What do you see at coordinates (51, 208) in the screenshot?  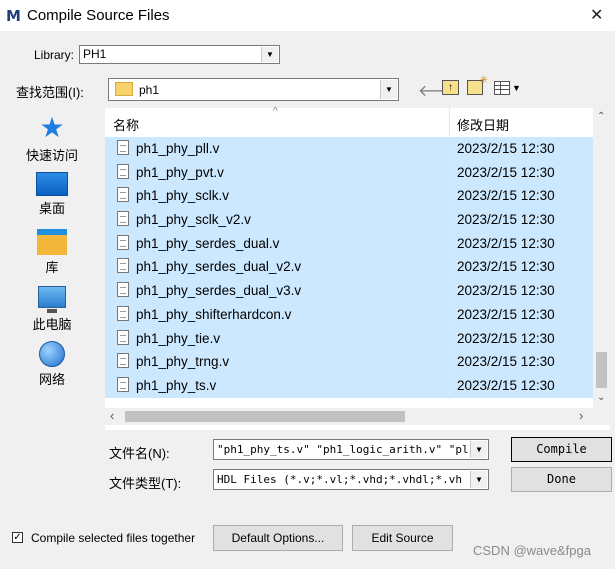 I see `place-label: 桌面` at bounding box center [51, 208].